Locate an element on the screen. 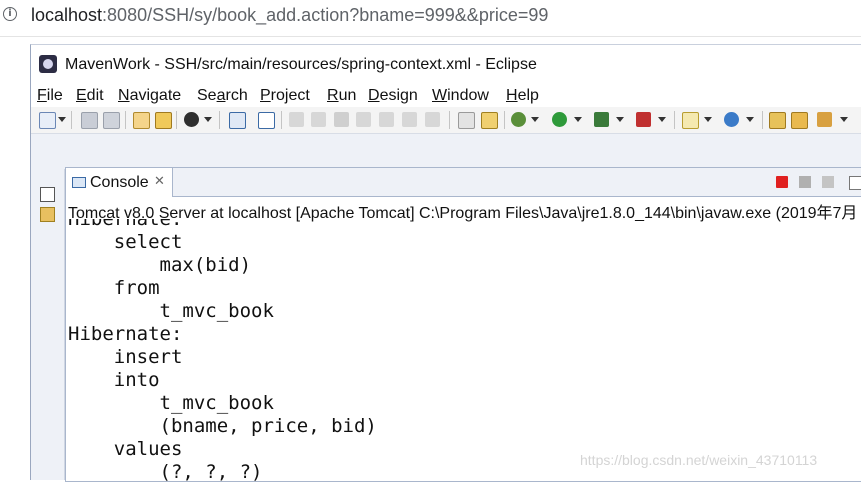  menu-file-rest: ile is located at coordinates (54, 95).